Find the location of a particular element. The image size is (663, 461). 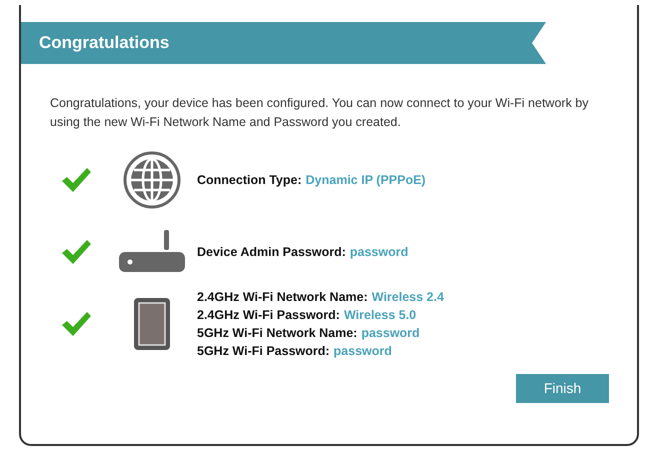

field-label: 2.4GHz Wi-Fi Password: is located at coordinates (268, 315).